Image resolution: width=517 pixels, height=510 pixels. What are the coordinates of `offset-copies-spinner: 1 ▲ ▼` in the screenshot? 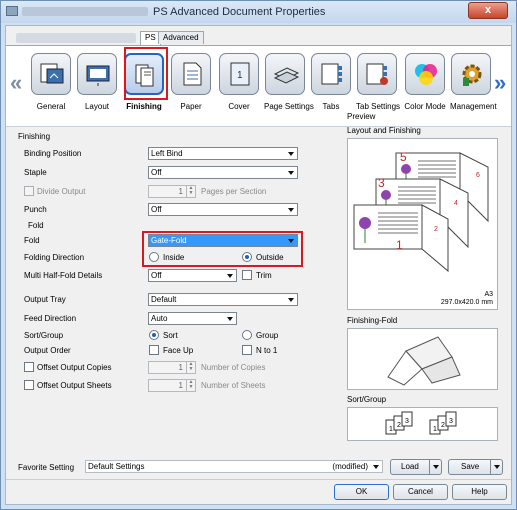 It's located at (172, 367).